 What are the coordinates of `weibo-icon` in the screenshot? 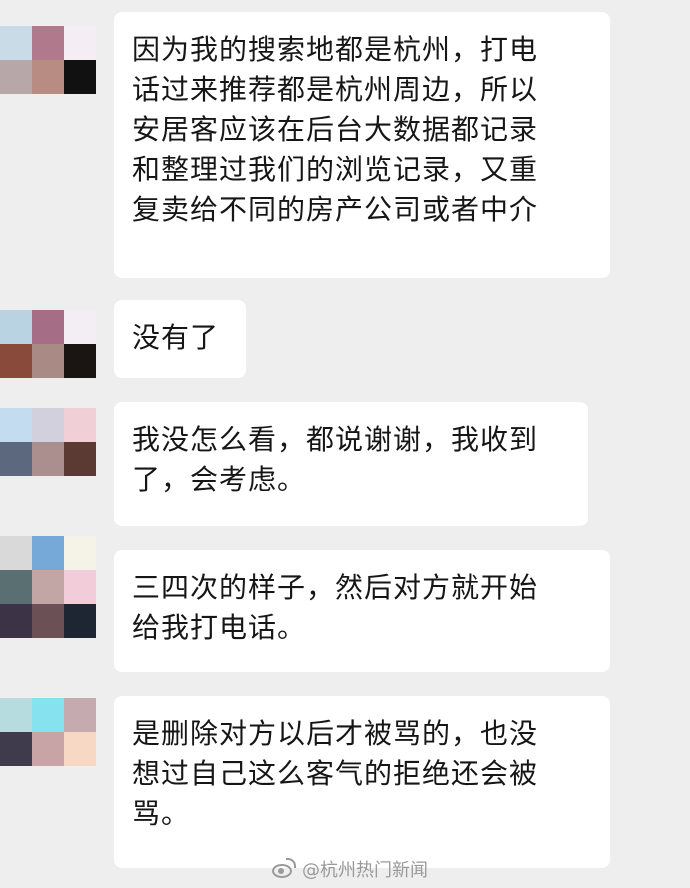 It's located at (283, 869).